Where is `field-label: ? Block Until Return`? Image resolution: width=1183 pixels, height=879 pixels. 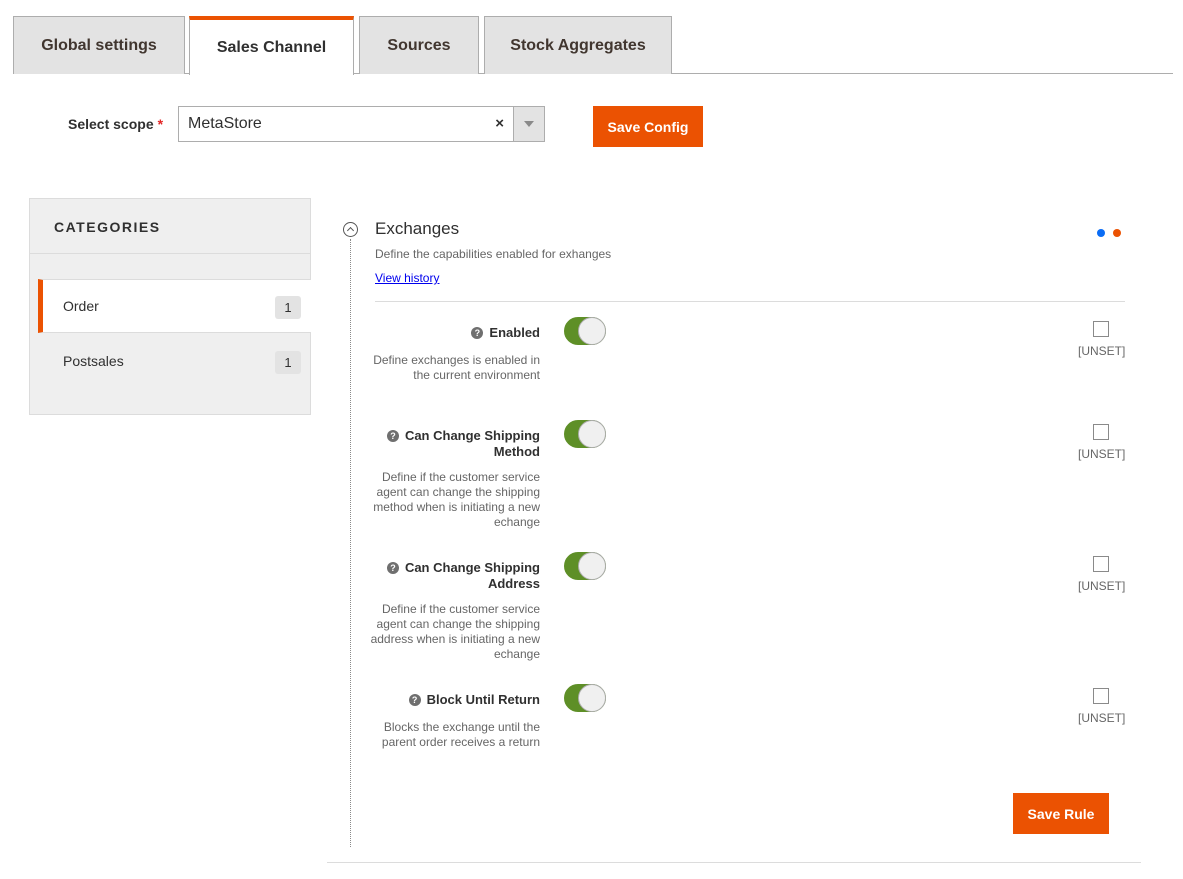 field-label: ? Block Until Return is located at coordinates (455, 700).